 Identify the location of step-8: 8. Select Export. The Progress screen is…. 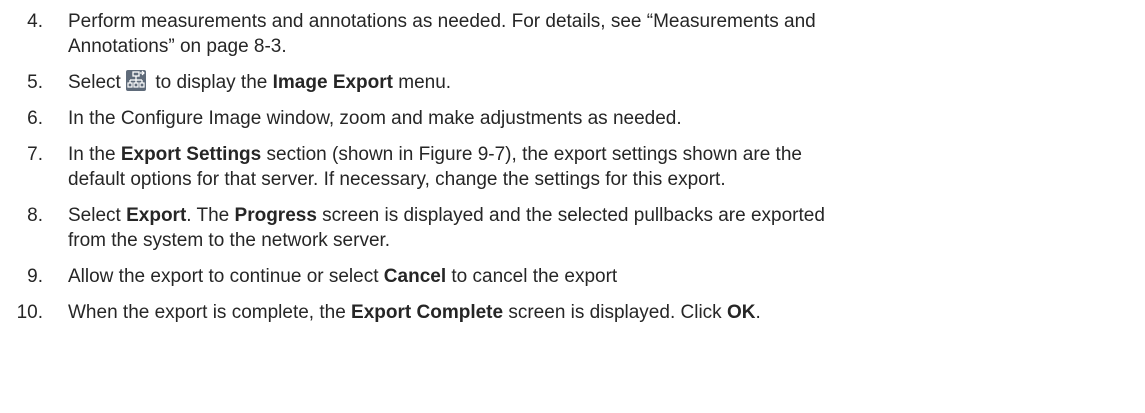
(572, 228).